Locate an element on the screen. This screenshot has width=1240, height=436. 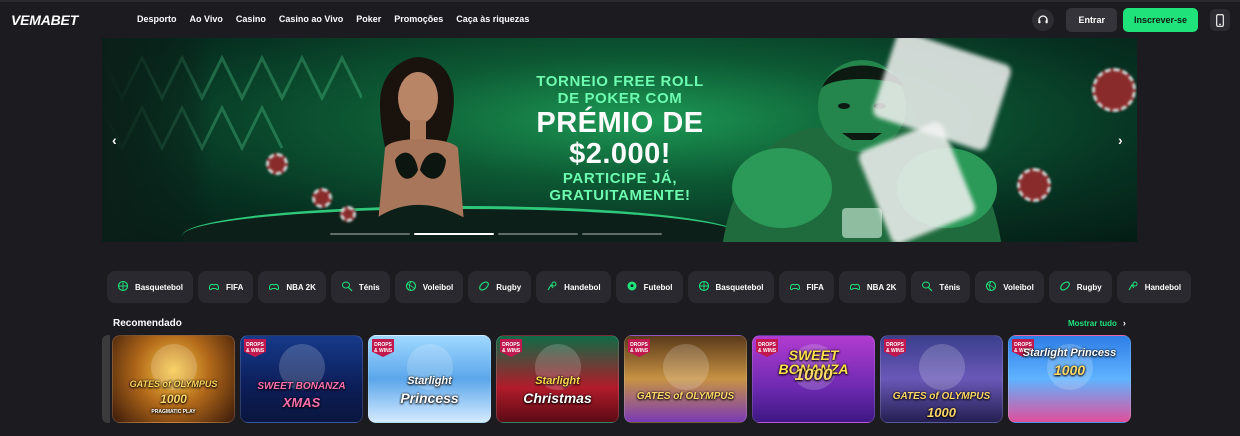
banner-line-5: PARTICIPE JÁ, is located at coordinates (620, 179).